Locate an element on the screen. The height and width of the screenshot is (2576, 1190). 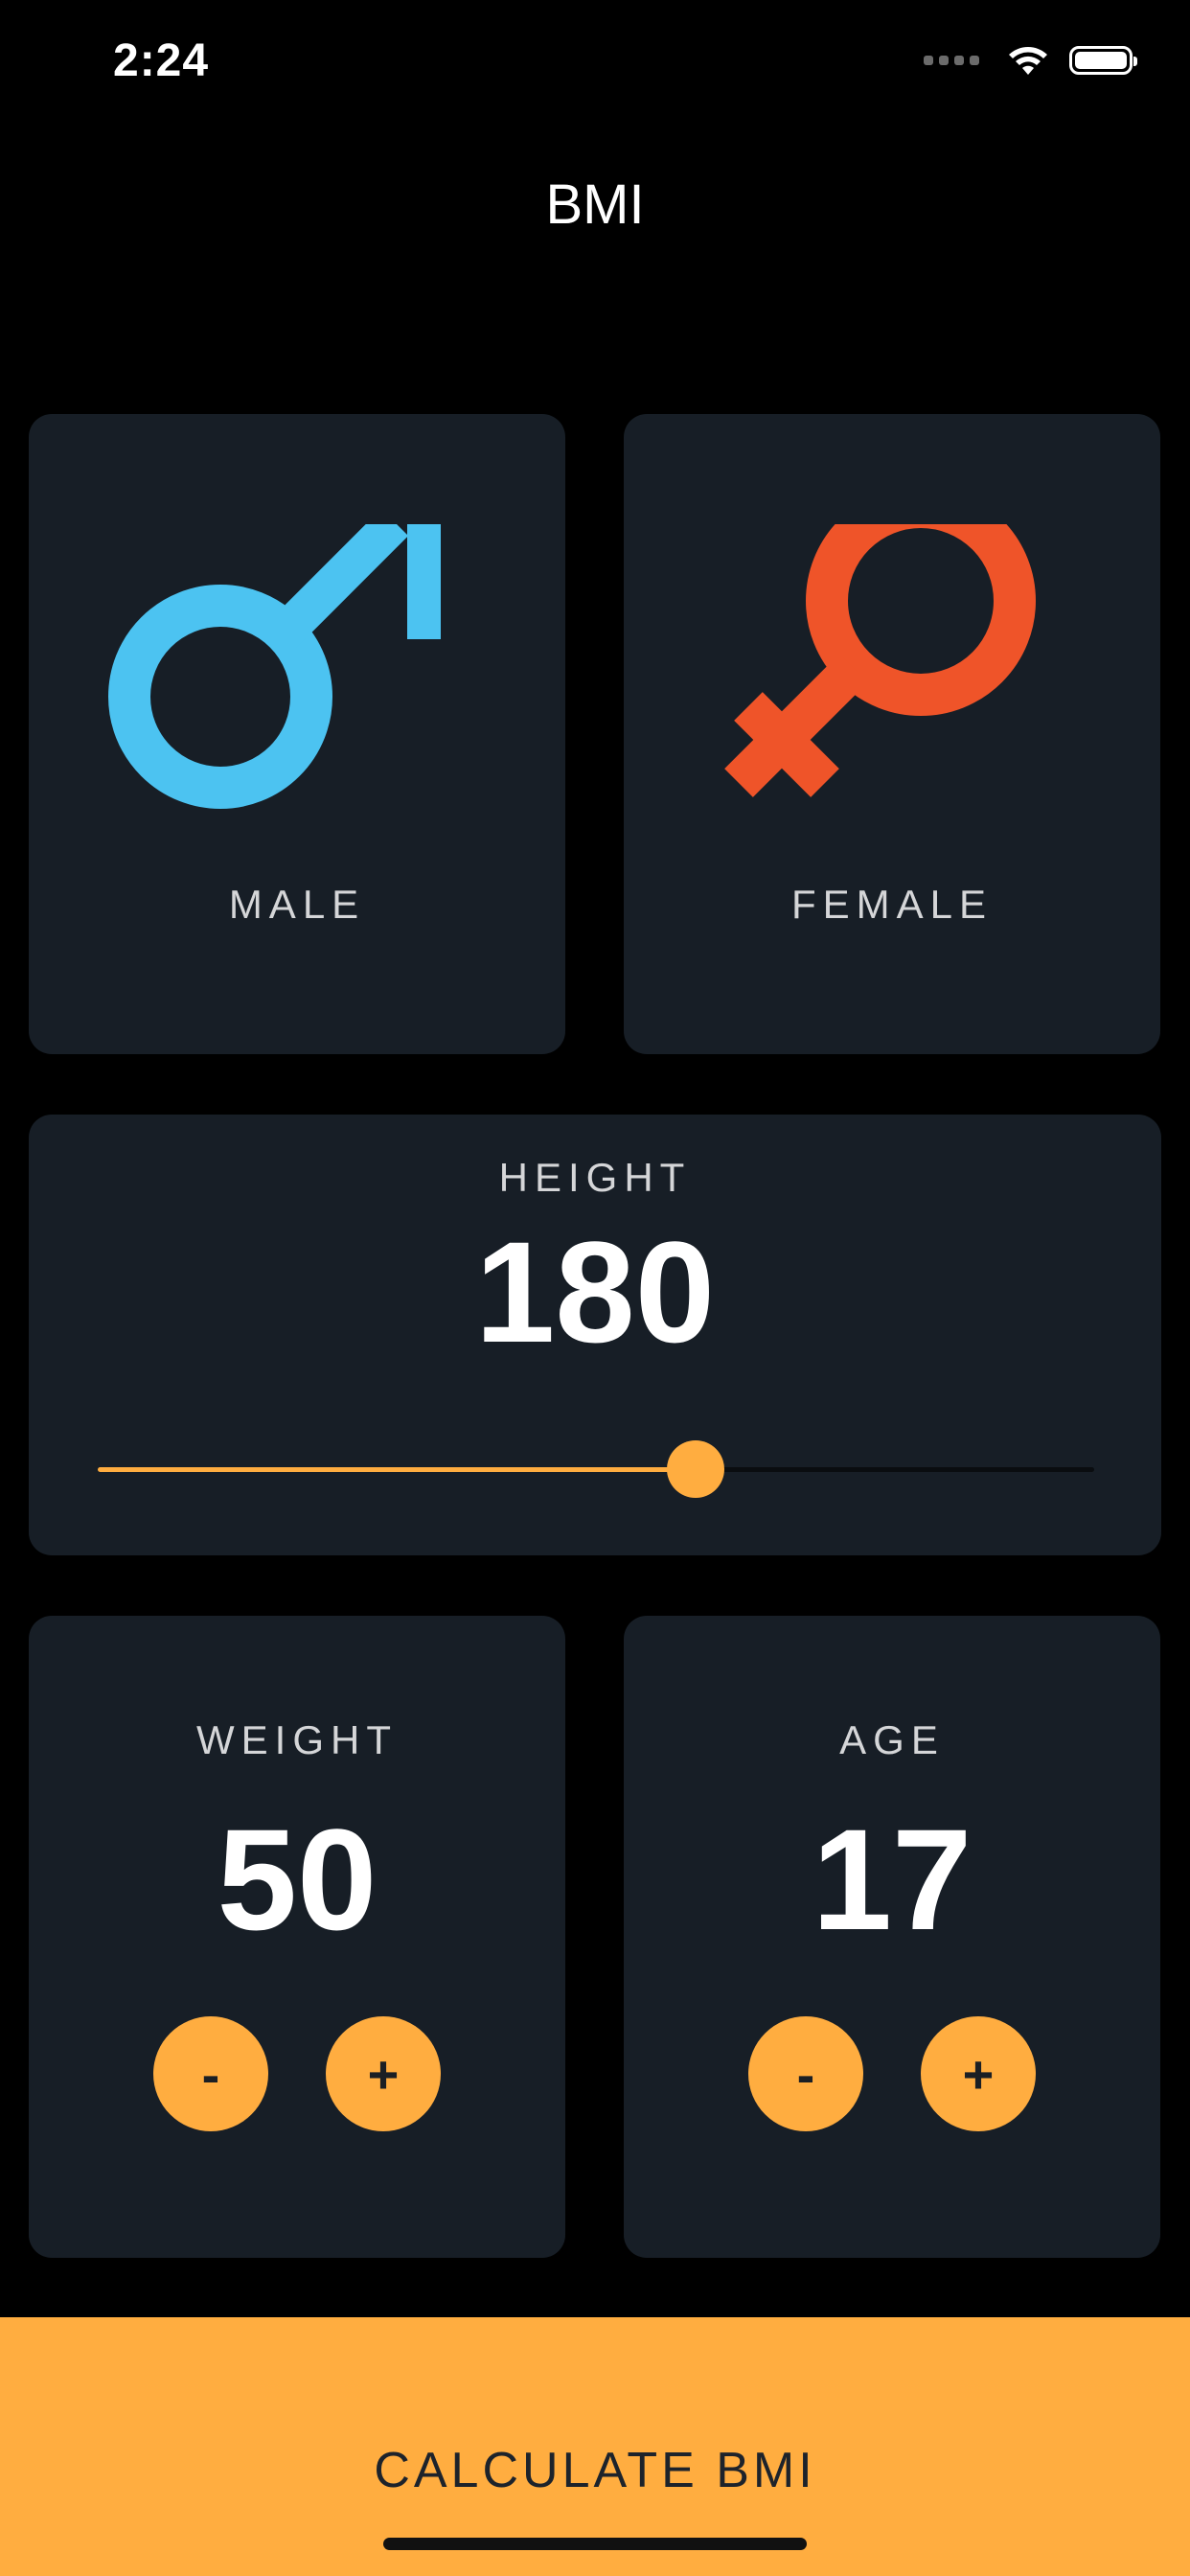
wifi-icon is located at coordinates (1028, 61).